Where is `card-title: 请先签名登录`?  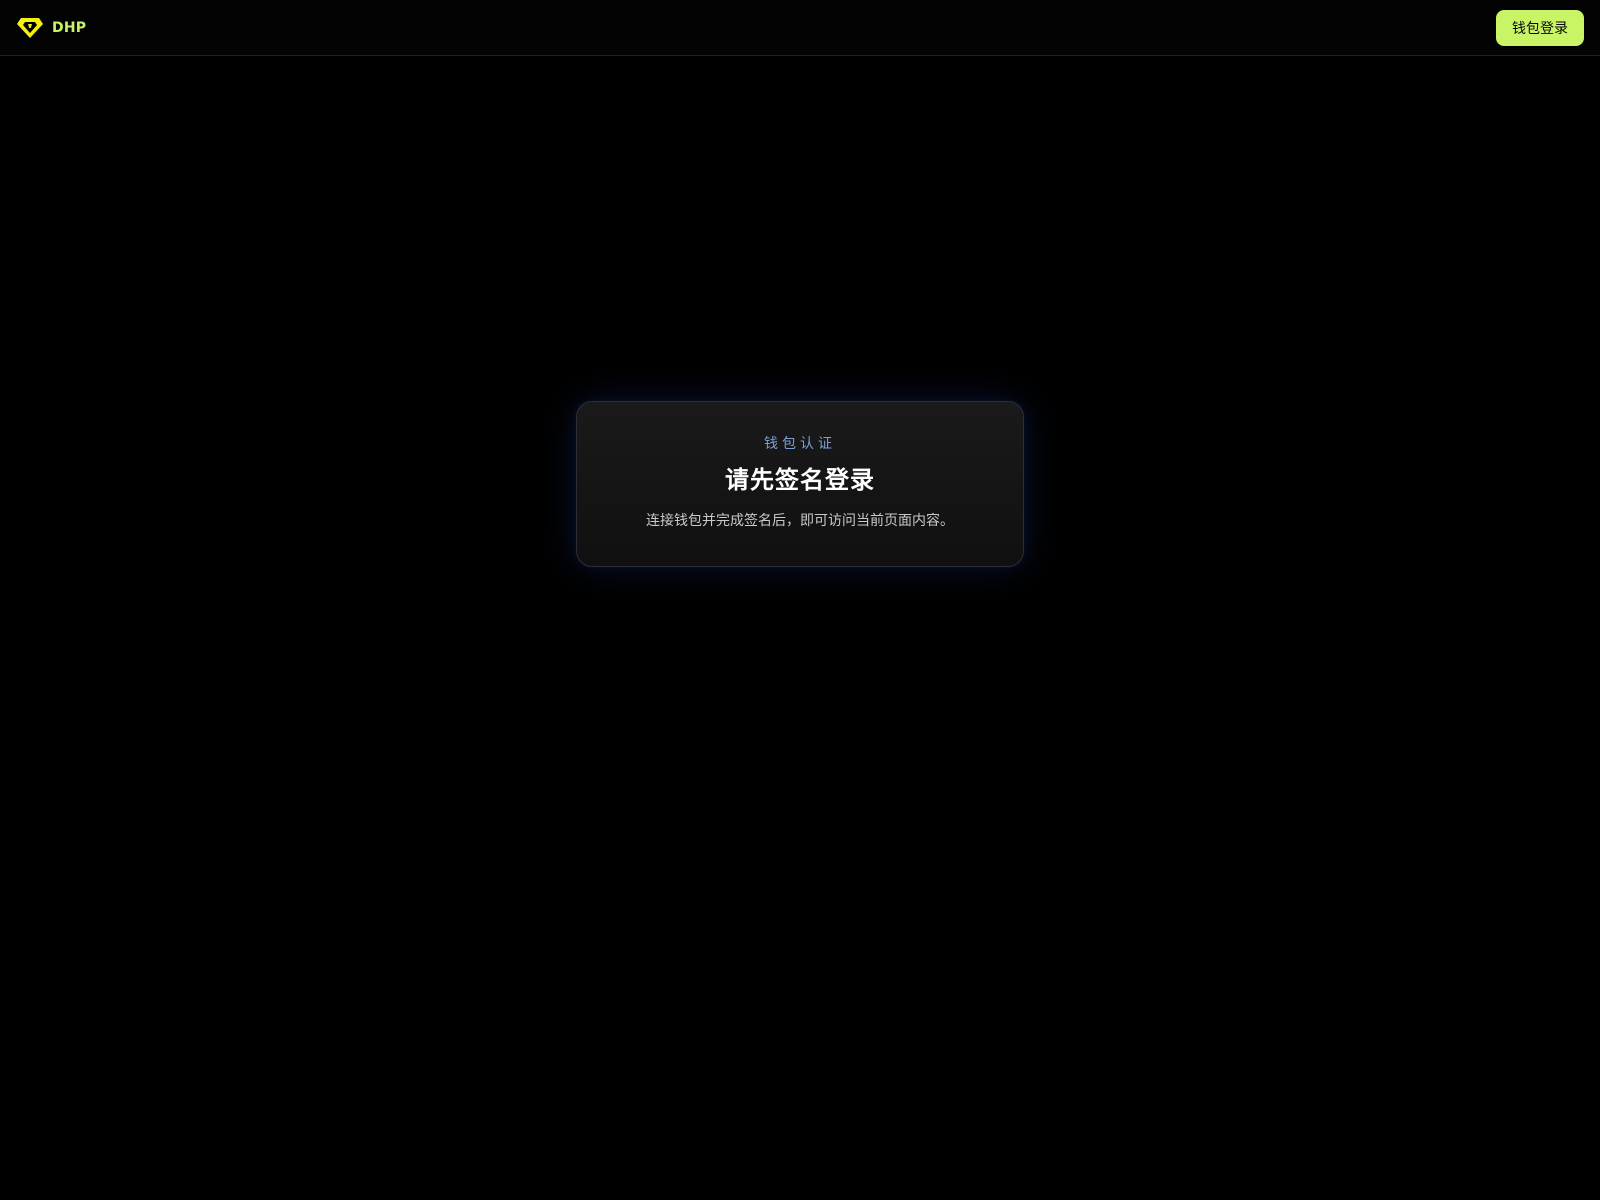 card-title: 请先签名登录 is located at coordinates (800, 480).